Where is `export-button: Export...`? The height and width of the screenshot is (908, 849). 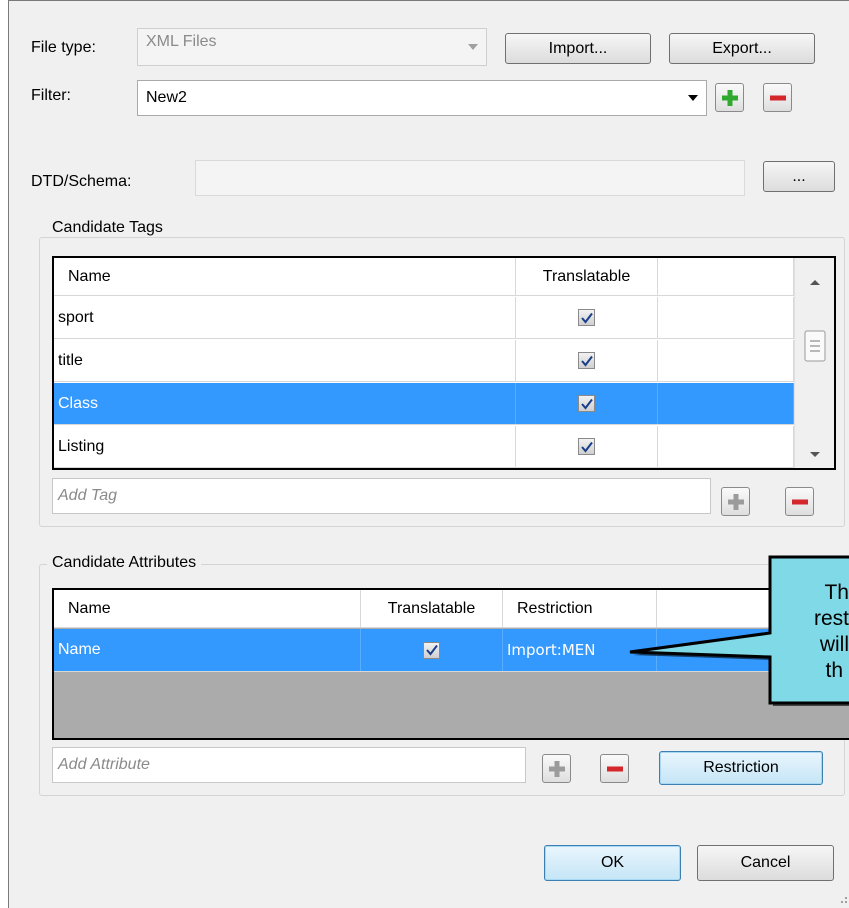 export-button: Export... is located at coordinates (742, 48).